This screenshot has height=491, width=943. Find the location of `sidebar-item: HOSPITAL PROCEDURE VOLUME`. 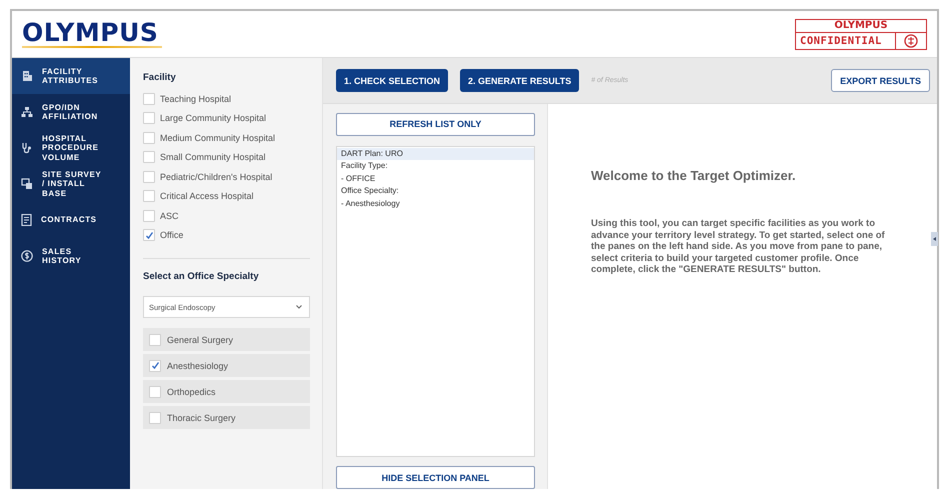

sidebar-item: HOSPITAL PROCEDURE VOLUME is located at coordinates (71, 148).